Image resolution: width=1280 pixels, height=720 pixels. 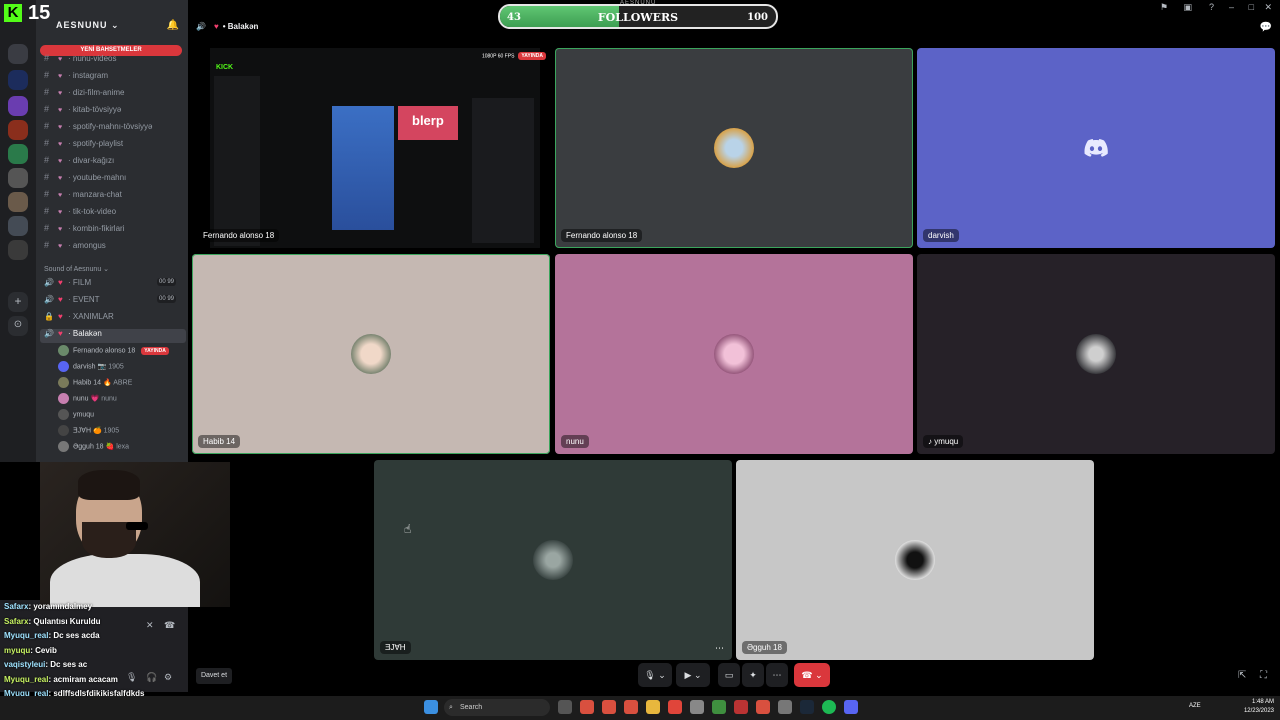 I want to click on participant-tile: Əgguh 18, so click(x=915, y=560).